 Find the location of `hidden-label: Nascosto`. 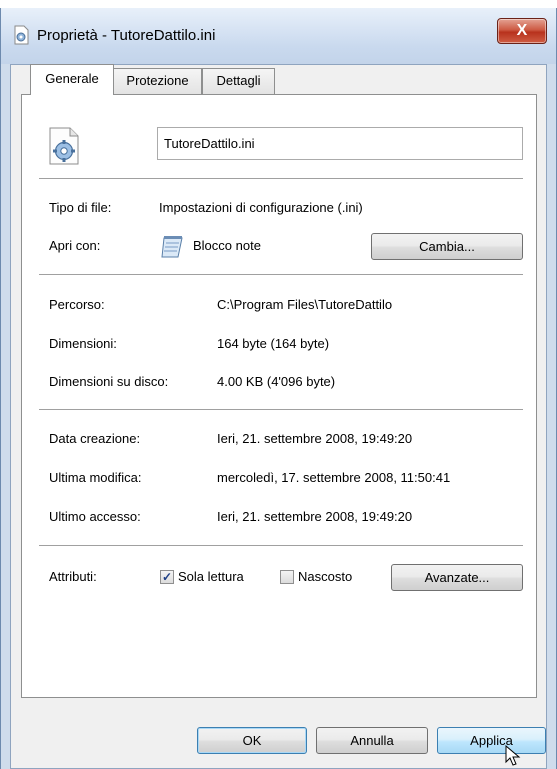

hidden-label: Nascosto is located at coordinates (325, 576).